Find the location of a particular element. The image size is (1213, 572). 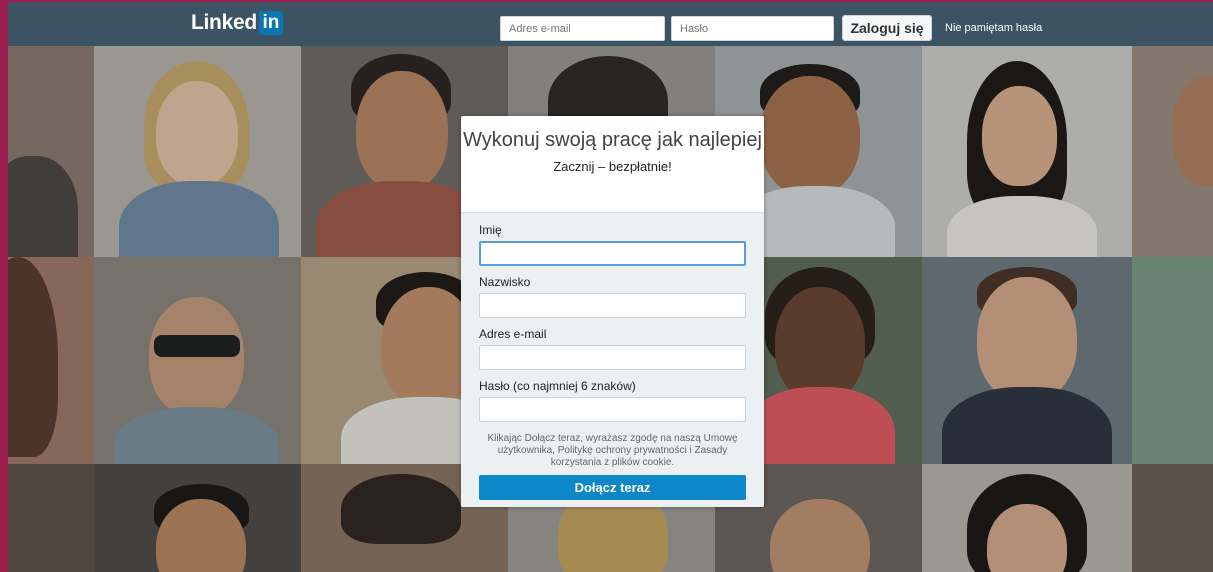

password-label: Hasło (co najmniej 6 znaków) is located at coordinates (557, 386).